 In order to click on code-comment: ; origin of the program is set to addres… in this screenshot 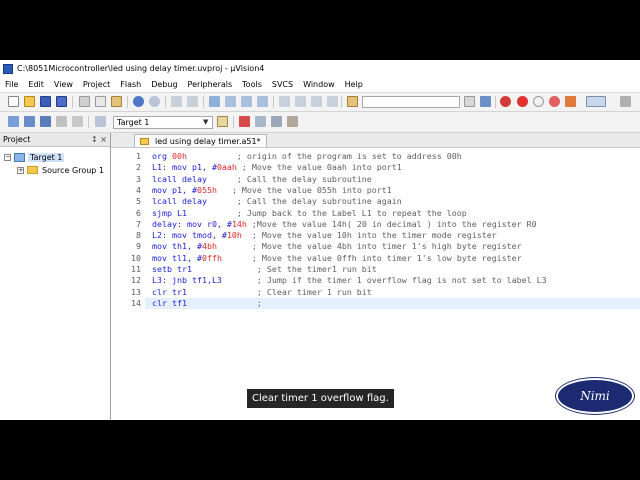, I will do `click(324, 156)`.